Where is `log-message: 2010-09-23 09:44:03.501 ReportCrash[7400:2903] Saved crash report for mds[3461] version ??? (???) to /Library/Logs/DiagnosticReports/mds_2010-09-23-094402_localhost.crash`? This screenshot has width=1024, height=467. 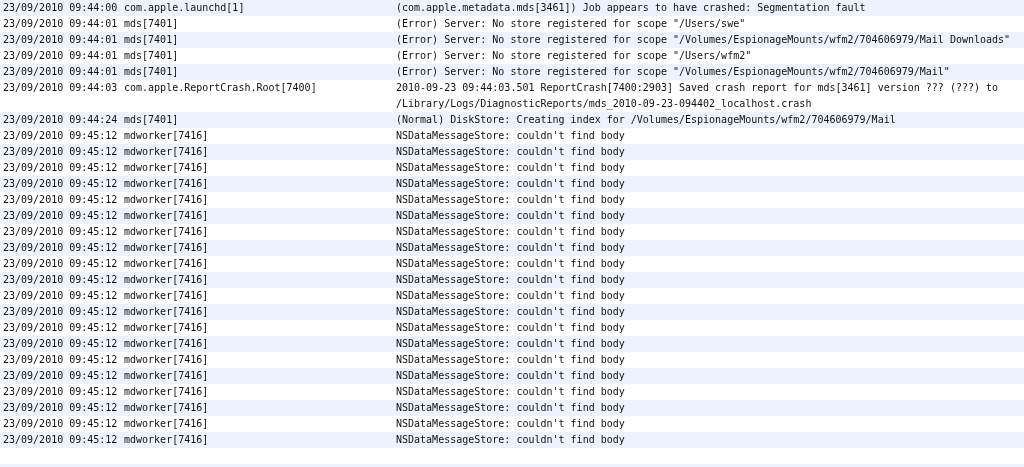
log-message: 2010-09-23 09:44:03.501 ReportCrash[7400:2903] Saved crash report for mds[3461] version ??? (???) to /Library/Logs/DiagnosticReports/mds_2010-09-23-094402_localhost.crash is located at coordinates (697, 96).